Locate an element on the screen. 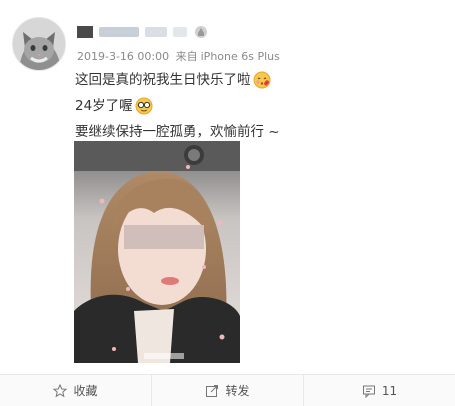 The height and width of the screenshot is (406, 455). kiss-emoji-icon is located at coordinates (261, 80).